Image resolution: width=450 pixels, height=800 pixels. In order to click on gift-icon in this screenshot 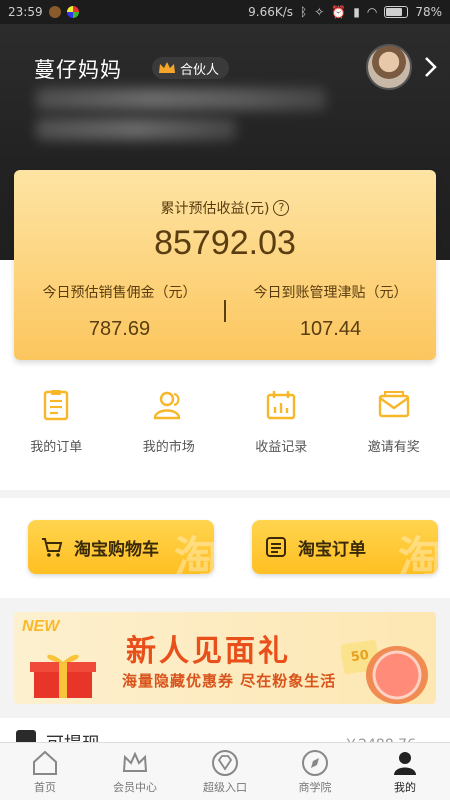, I will do `click(63, 676)`.